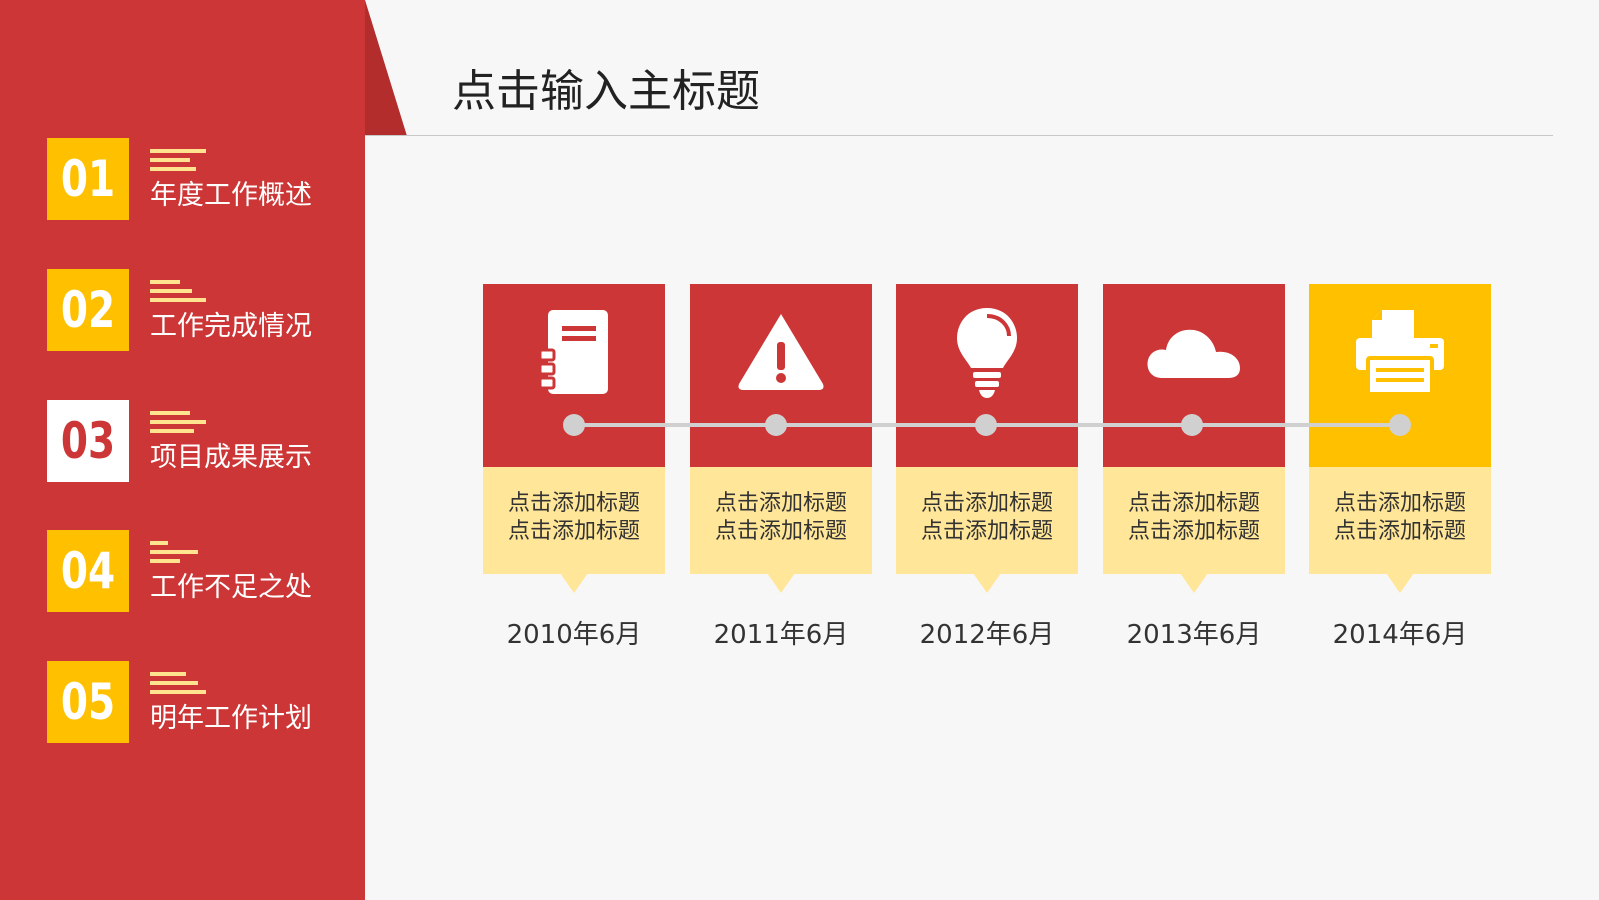 This screenshot has height=900, width=1599. I want to click on title-divider, so click(959, 135).